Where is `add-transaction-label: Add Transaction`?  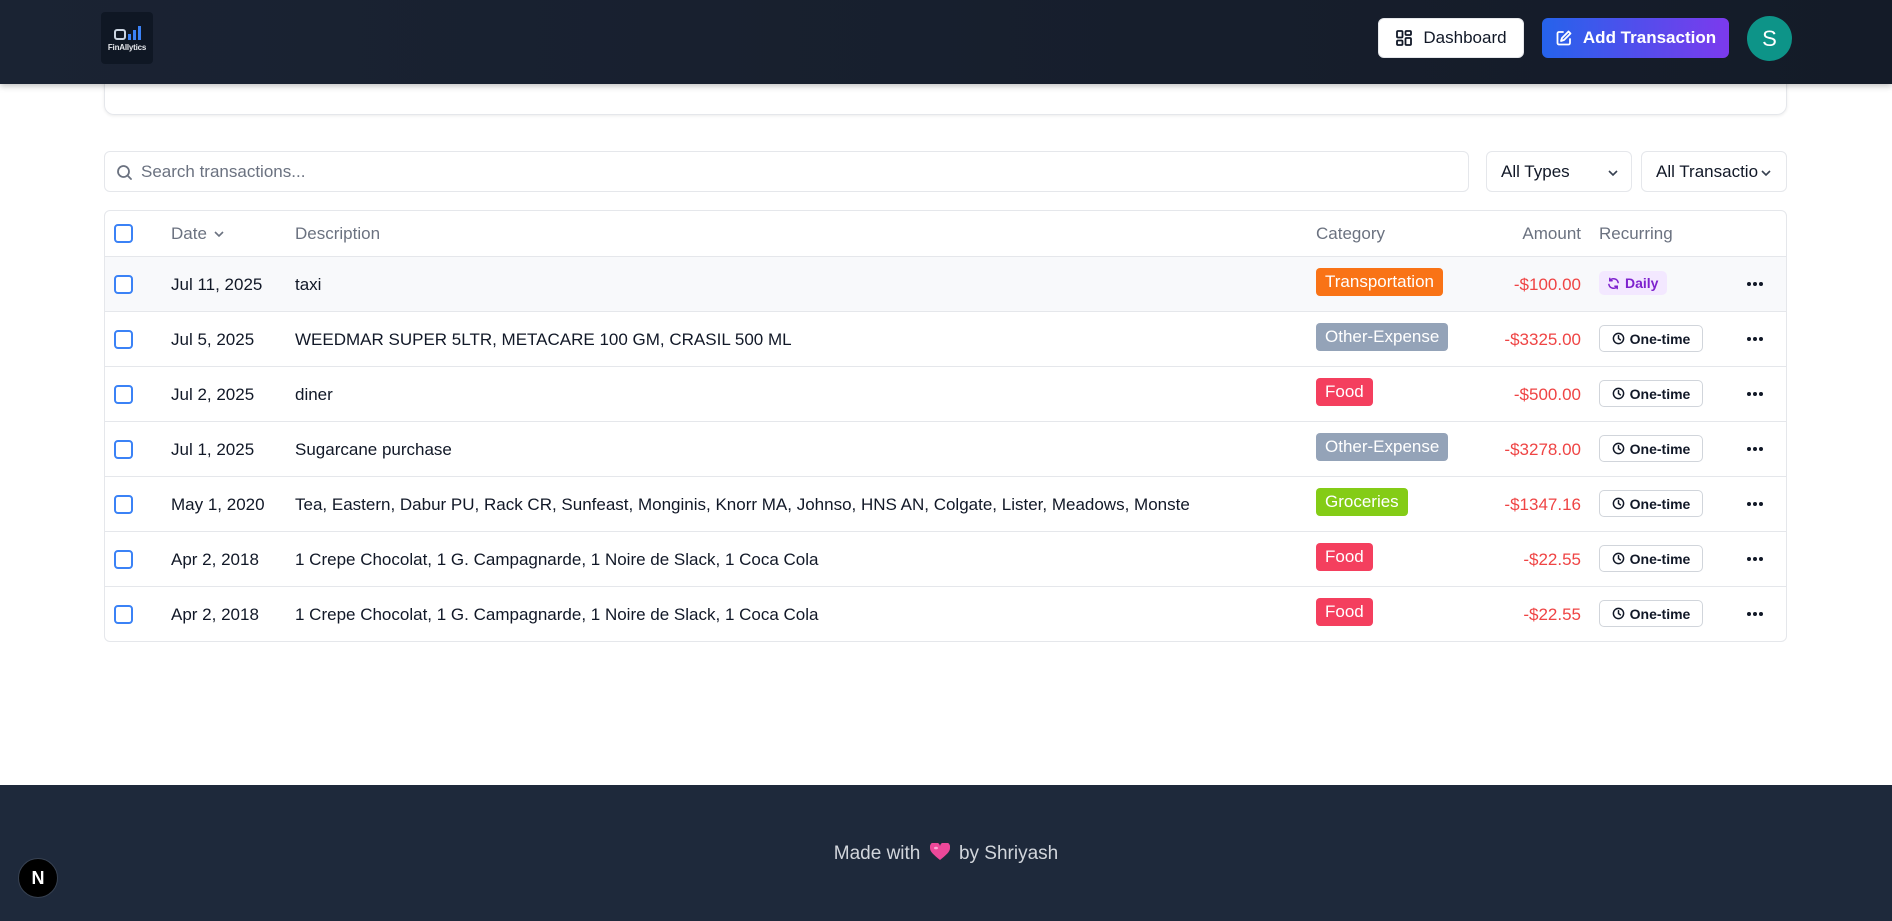
add-transaction-label: Add Transaction is located at coordinates (1649, 37).